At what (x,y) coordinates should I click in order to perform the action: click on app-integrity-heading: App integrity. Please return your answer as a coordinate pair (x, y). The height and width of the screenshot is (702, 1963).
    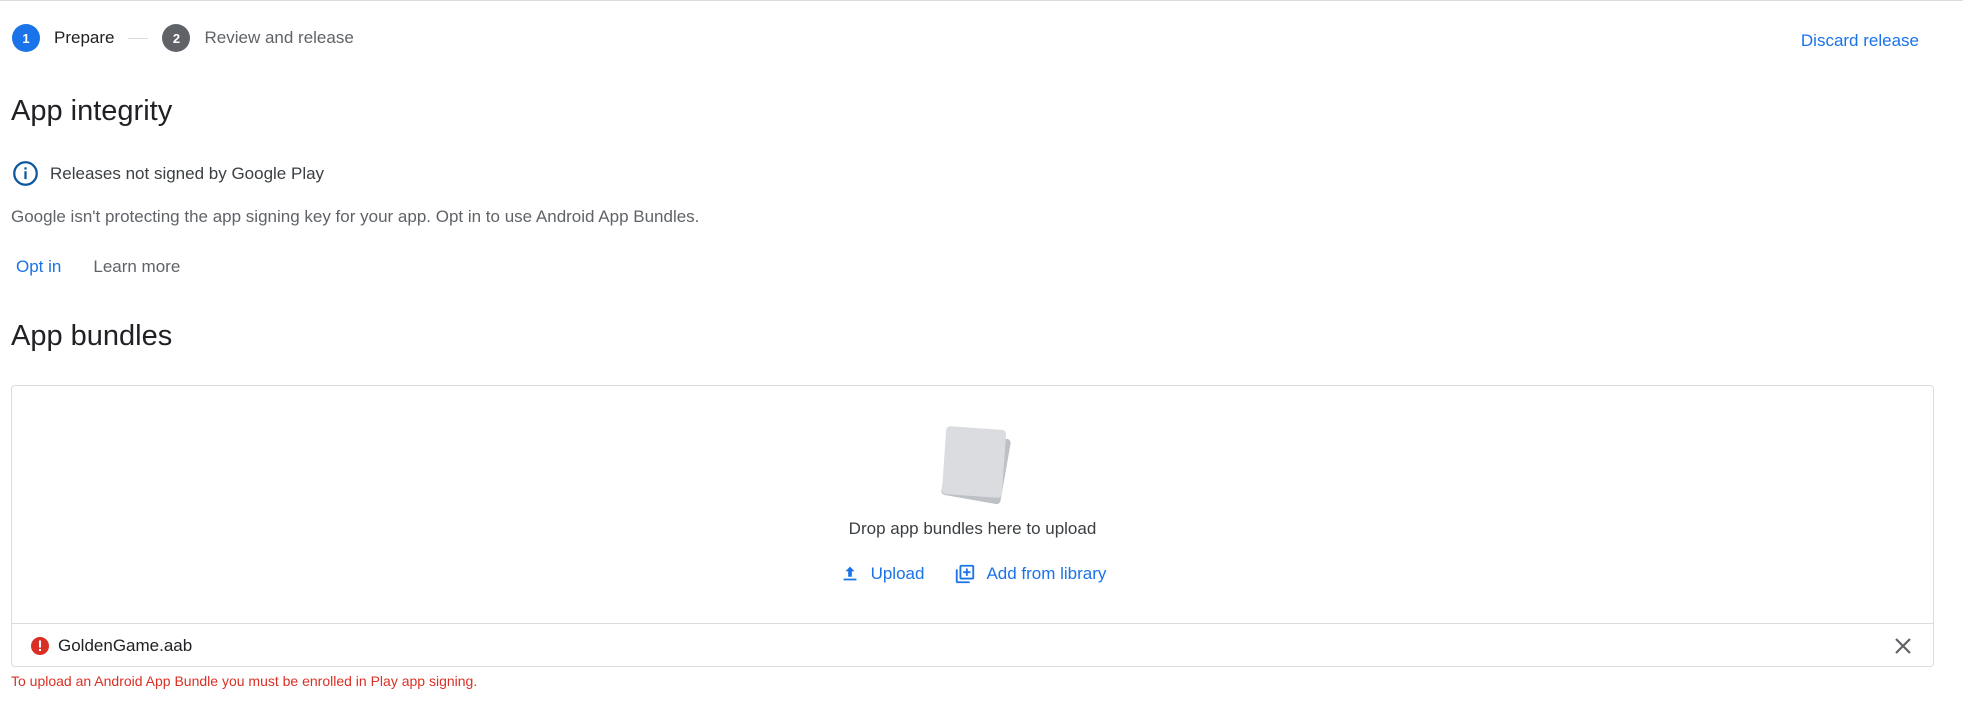
    Looking at the image, I should click on (92, 111).